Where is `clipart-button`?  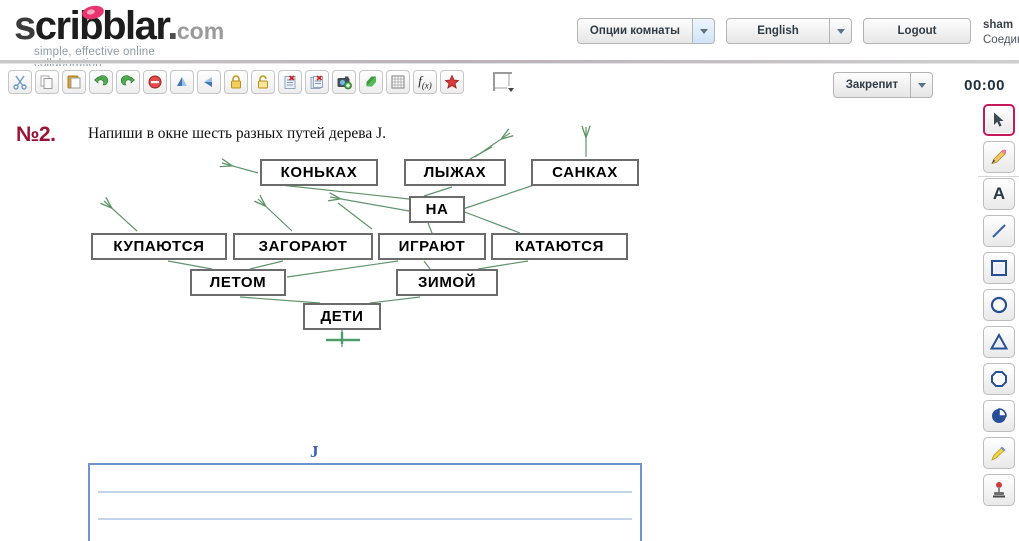 clipart-button is located at coordinates (452, 82).